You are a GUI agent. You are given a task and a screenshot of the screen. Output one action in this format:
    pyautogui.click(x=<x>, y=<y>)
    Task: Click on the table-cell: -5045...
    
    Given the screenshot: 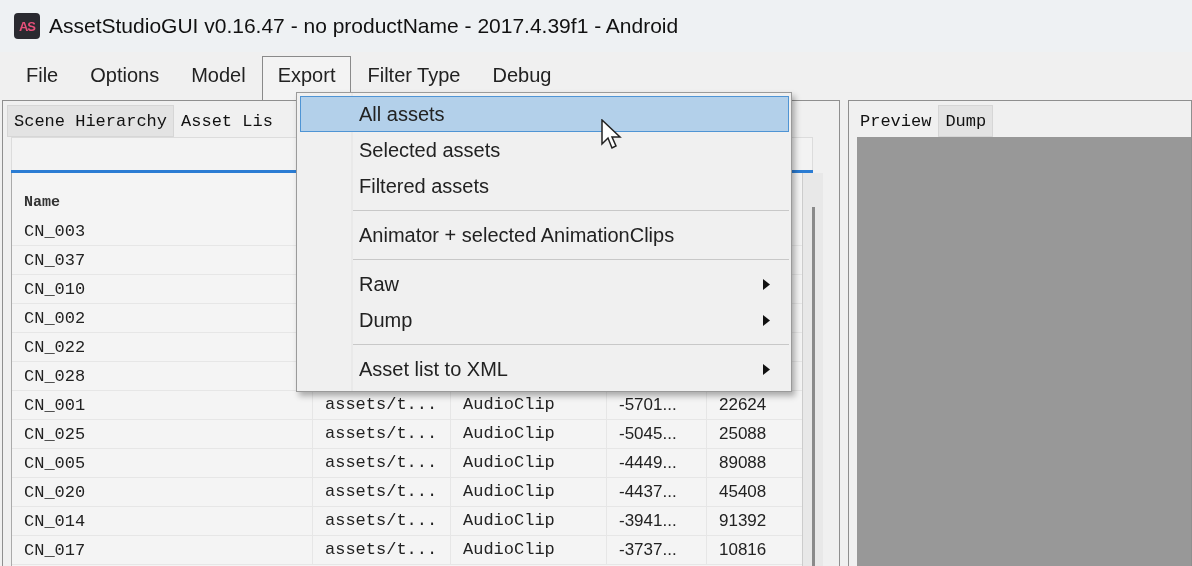 What is the action you would take?
    pyautogui.click(x=656, y=434)
    